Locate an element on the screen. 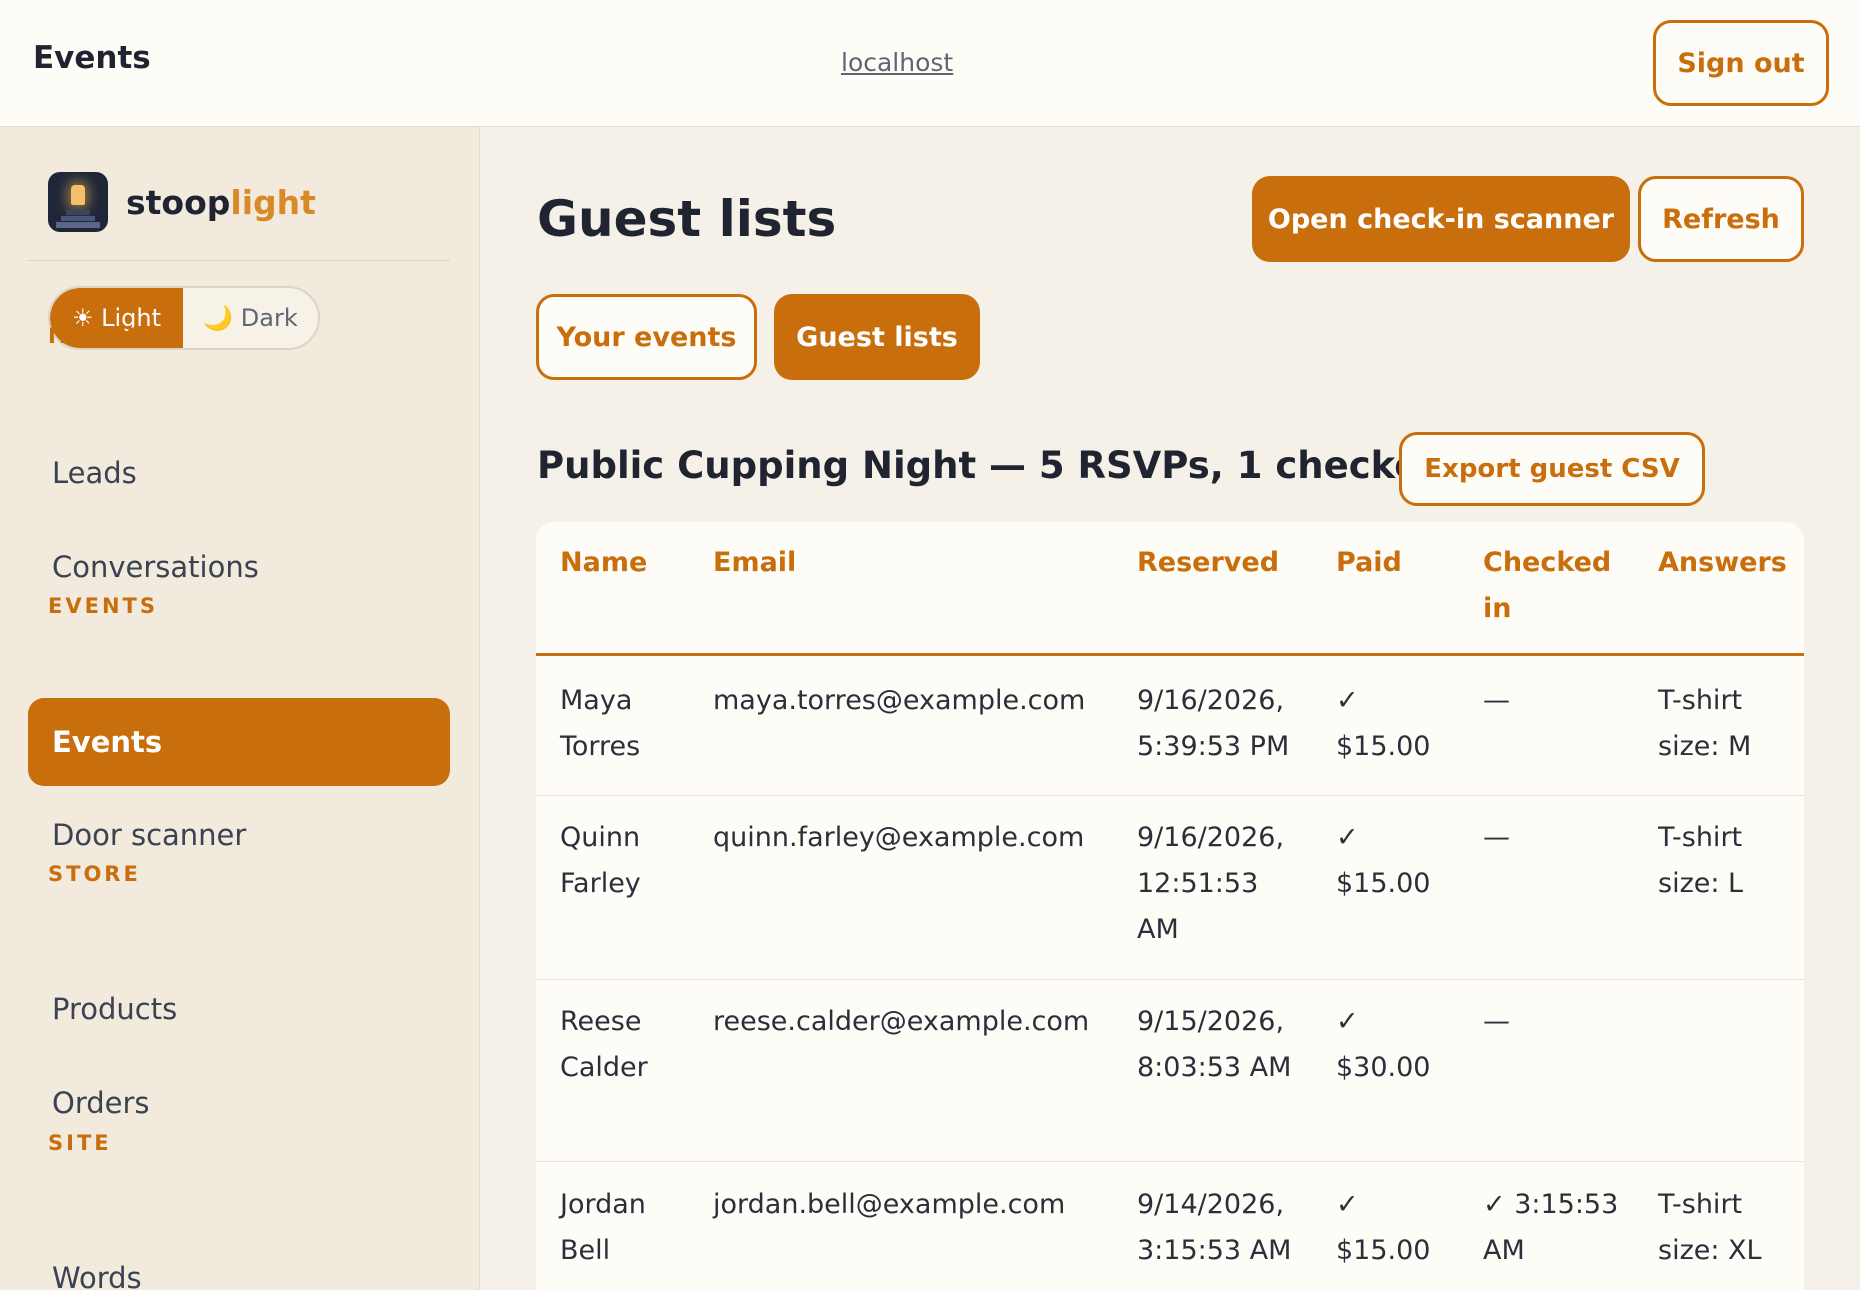 This screenshot has height=1290, width=1860. brand-name-prefix: stoop is located at coordinates (178, 202).